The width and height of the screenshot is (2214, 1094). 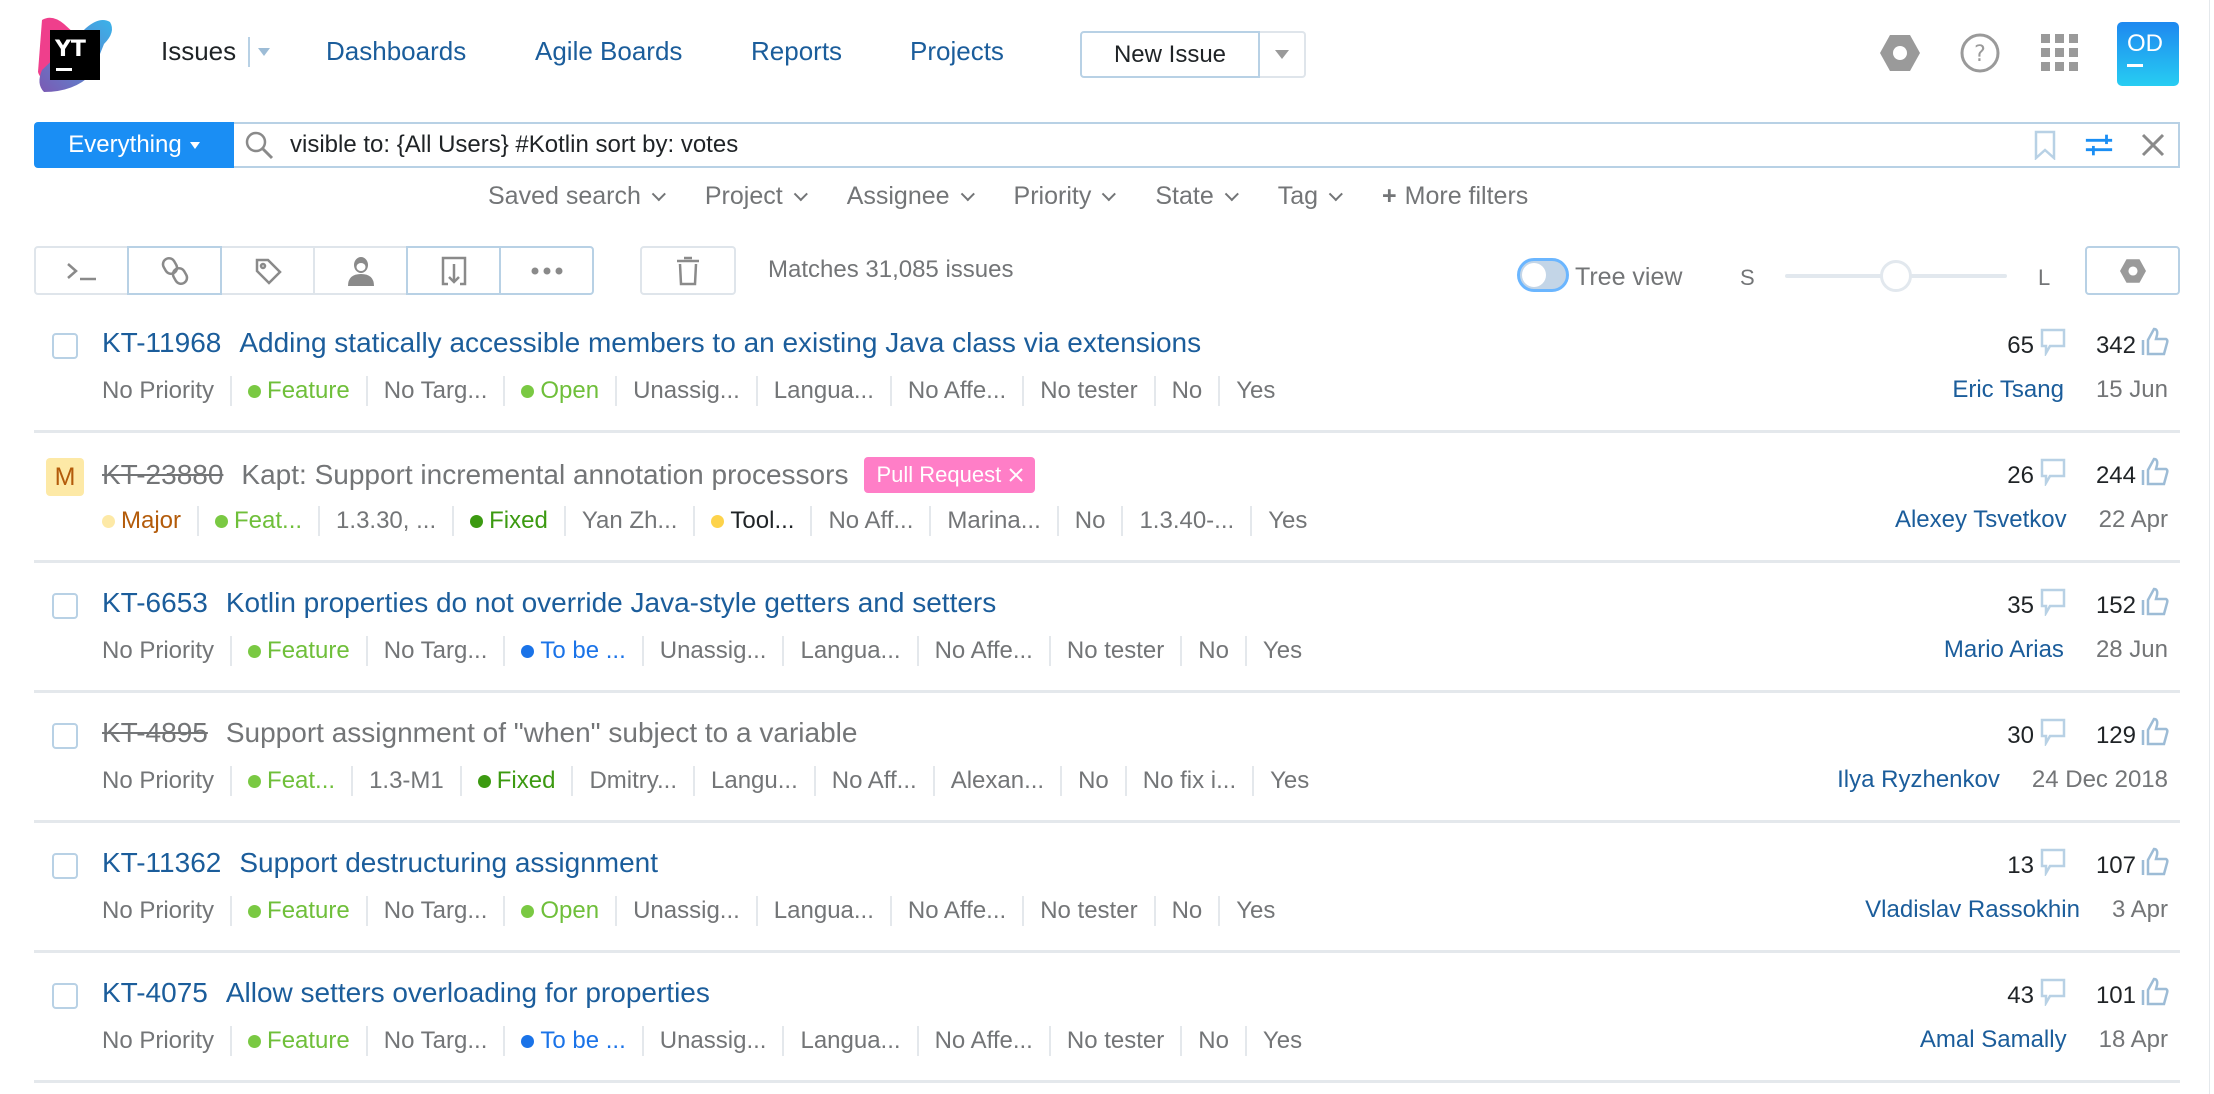 What do you see at coordinates (2133, 865) in the screenshot?
I see `votes-count: 107` at bounding box center [2133, 865].